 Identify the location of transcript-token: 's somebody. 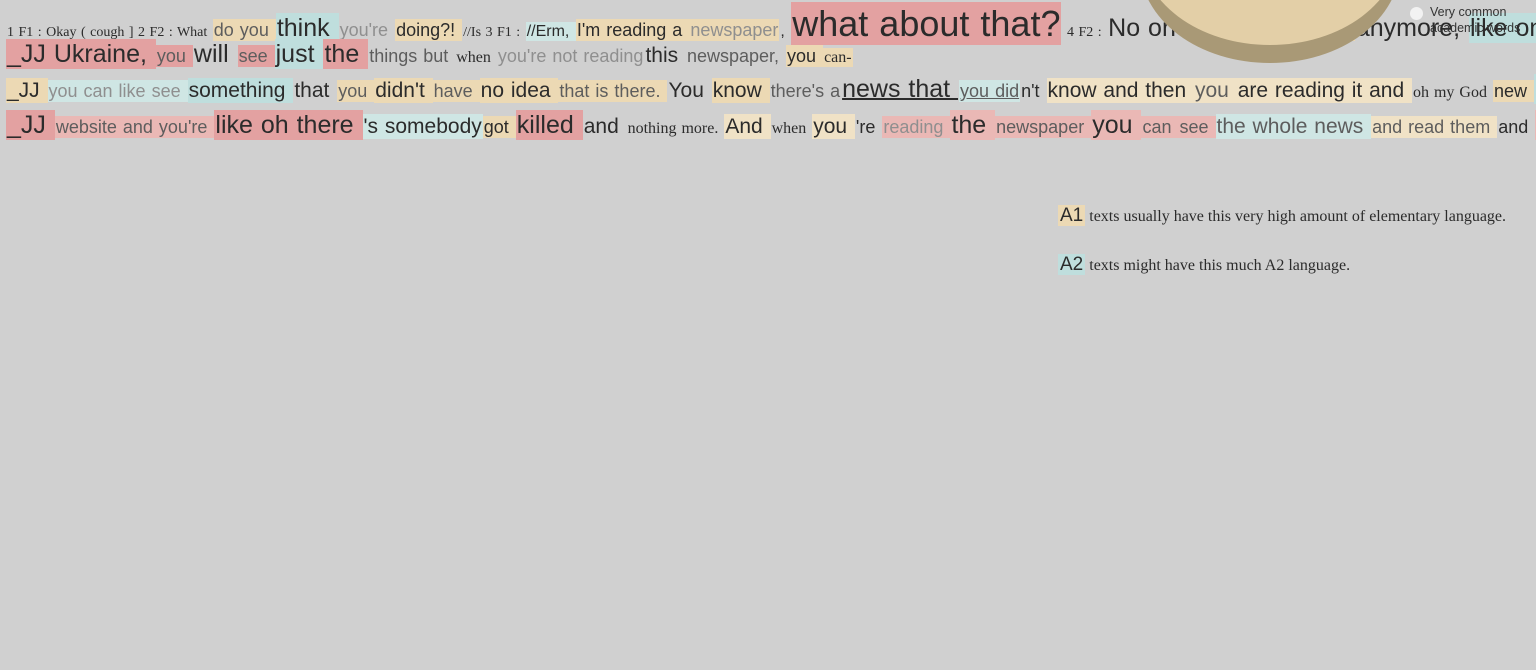
(422, 126).